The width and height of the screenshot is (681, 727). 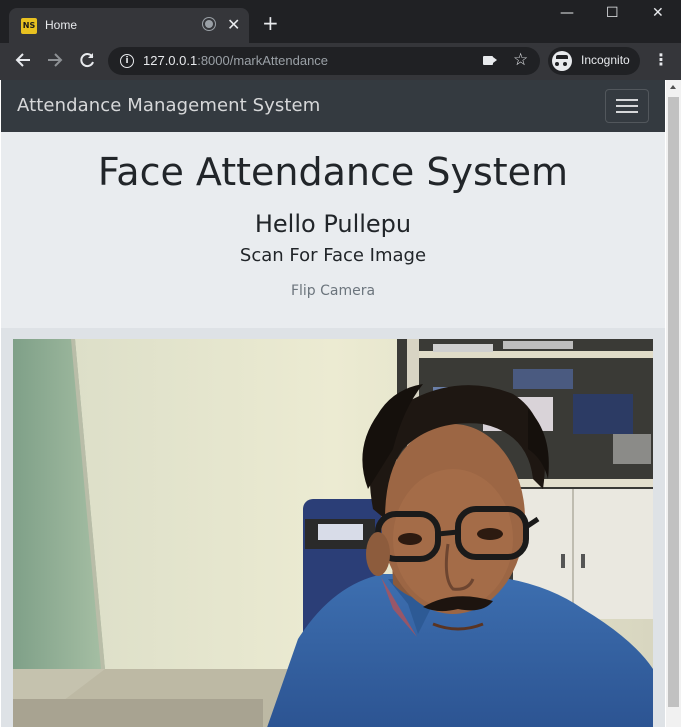 I want to click on address-bar: i 127.0.0.1:8000/markAttendance ☆, so click(x=324, y=61).